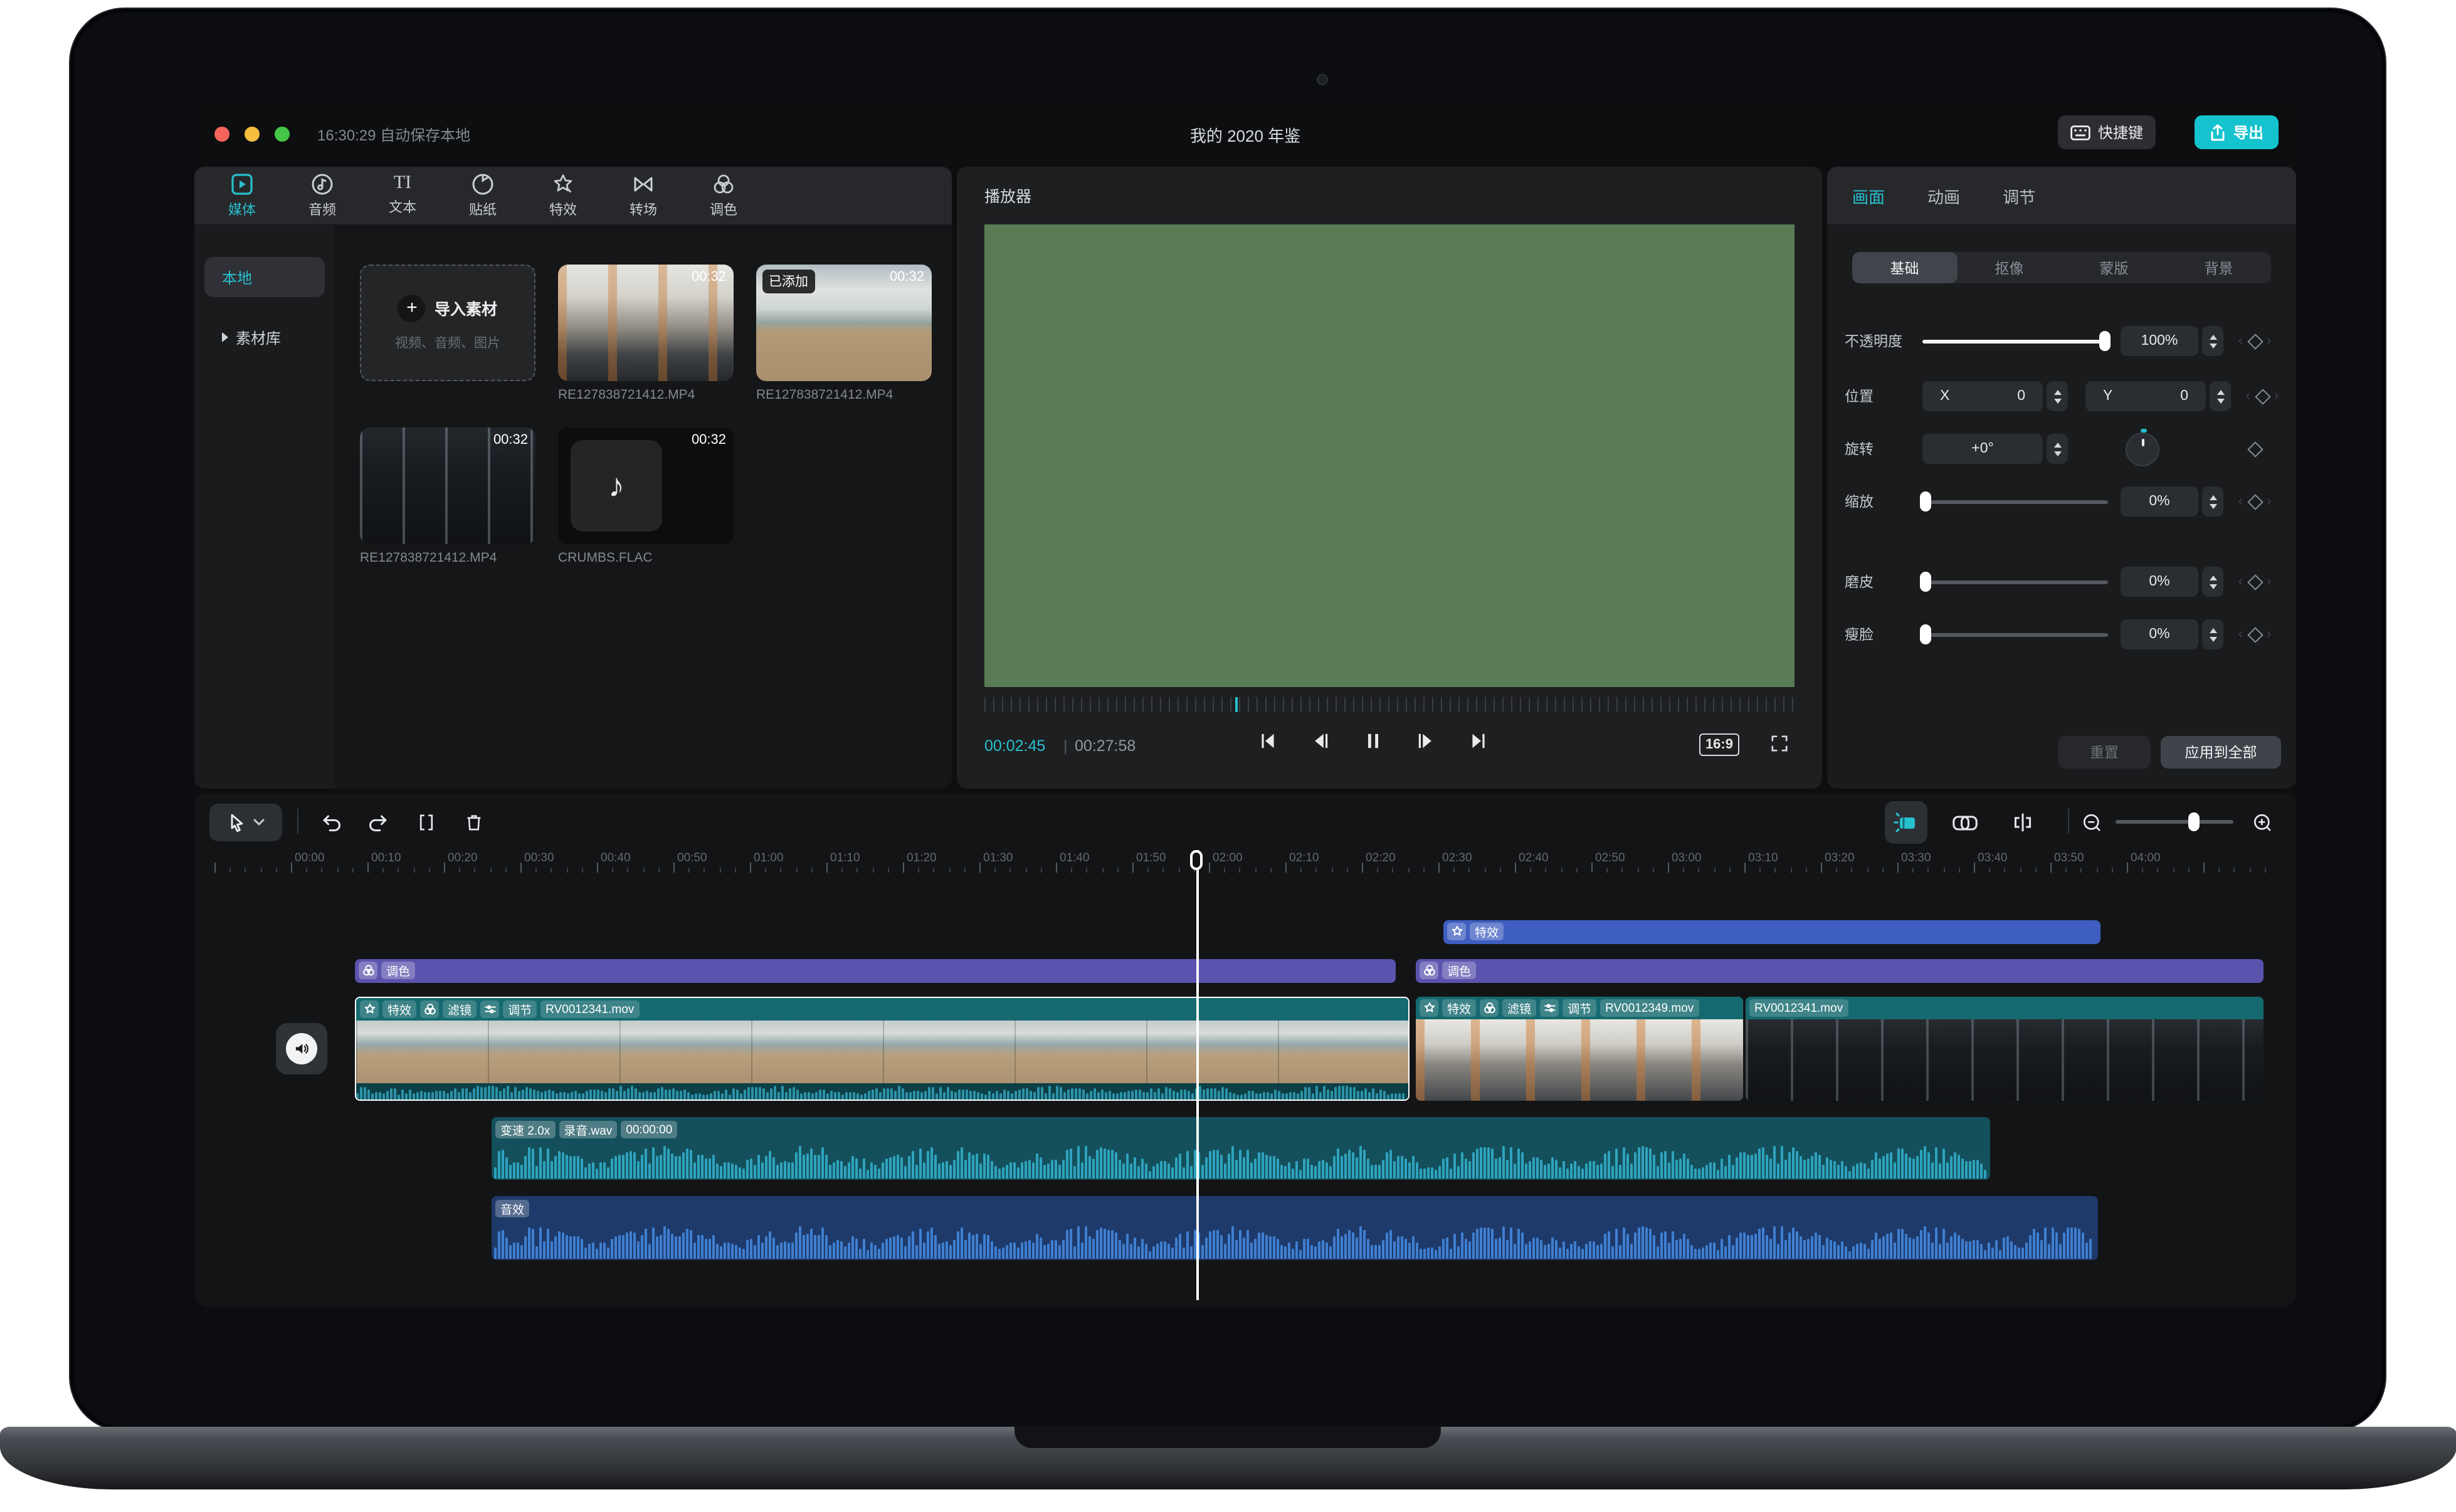  I want to click on slim-face-value: 0%, so click(2159, 634).